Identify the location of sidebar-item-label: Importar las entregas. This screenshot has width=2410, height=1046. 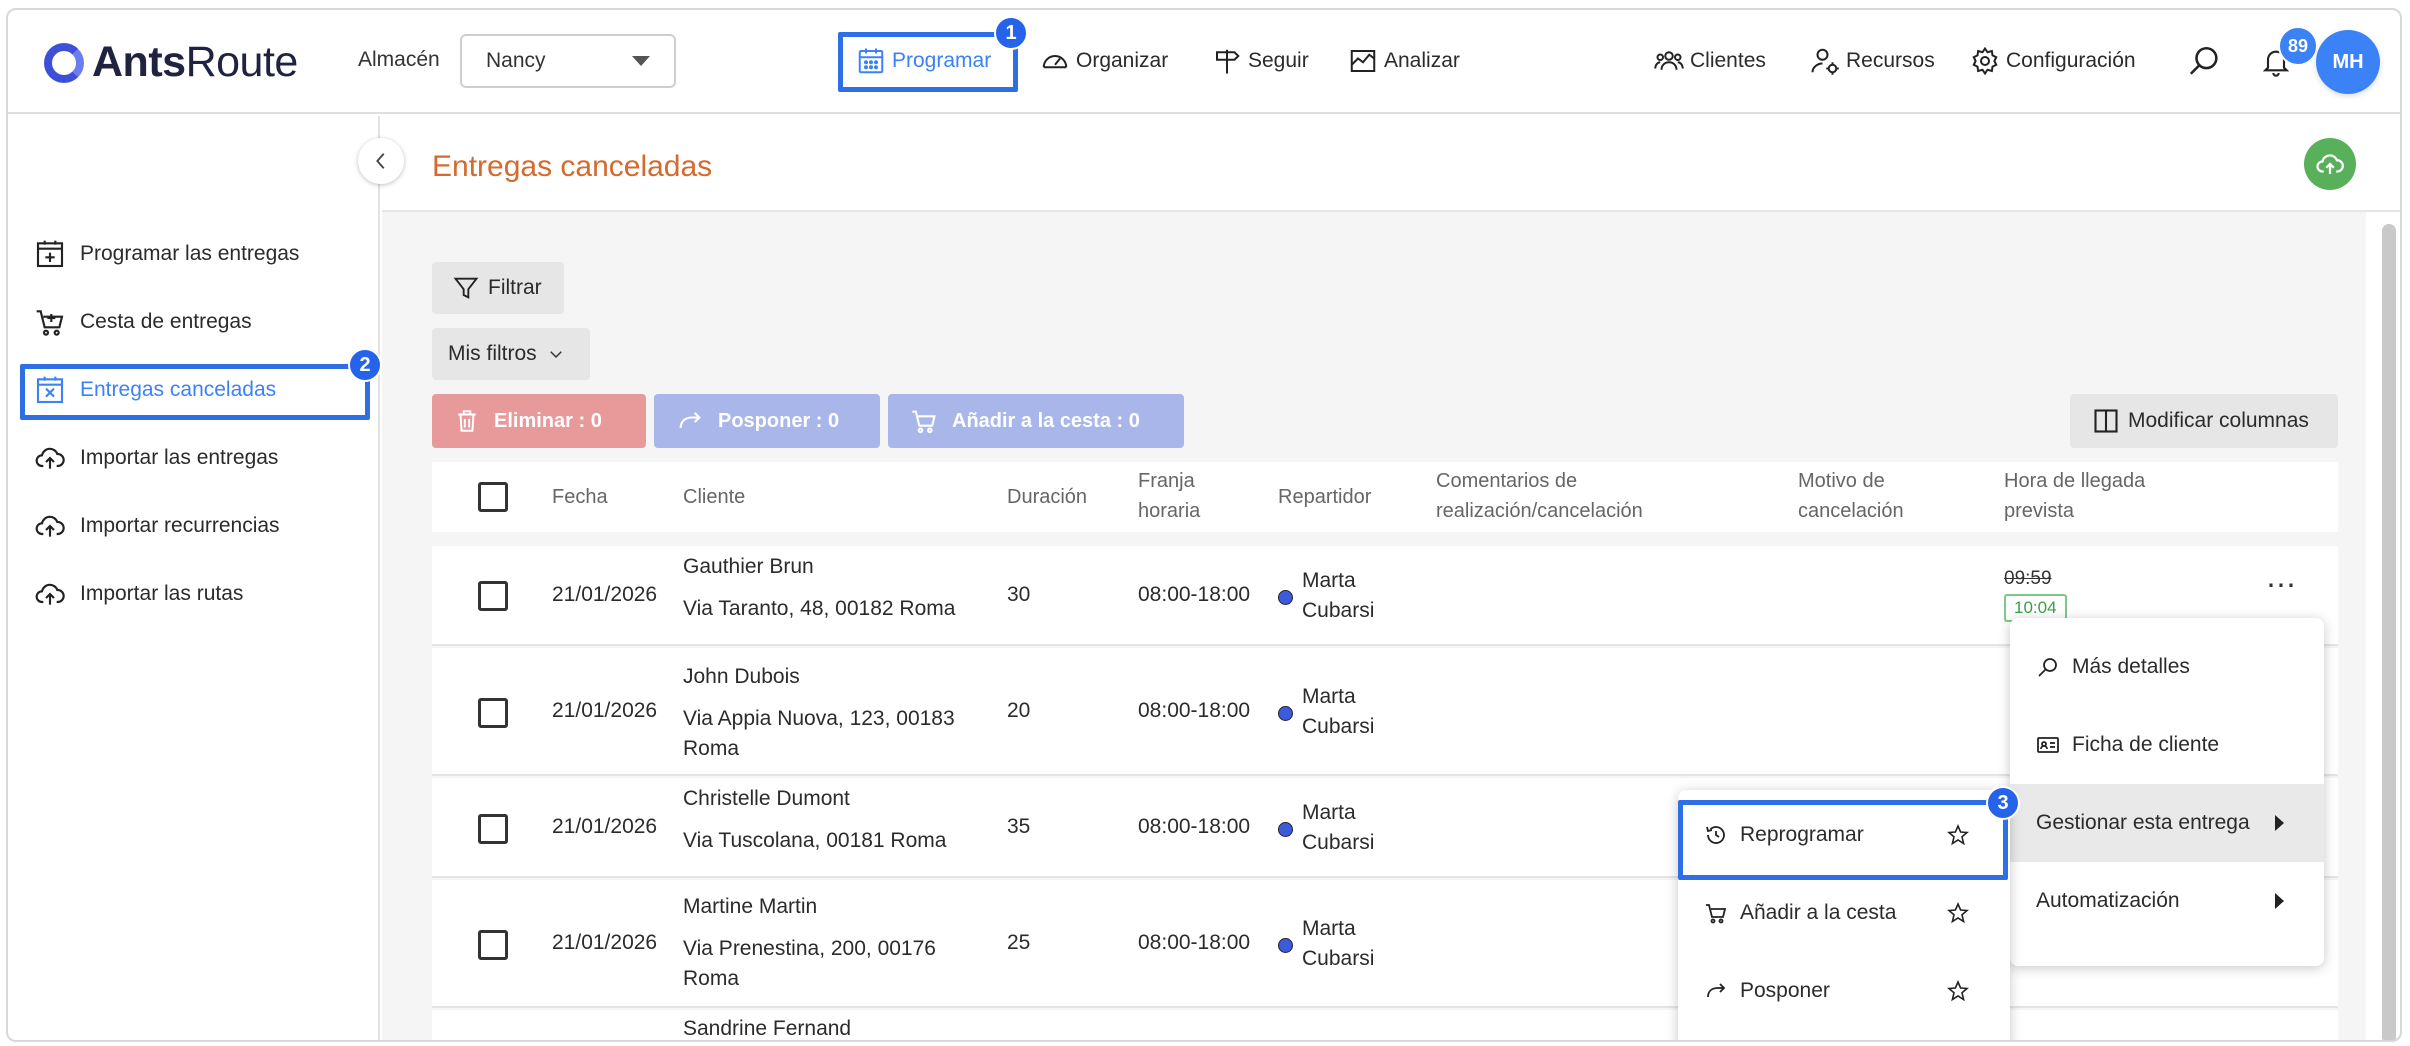
(179, 457).